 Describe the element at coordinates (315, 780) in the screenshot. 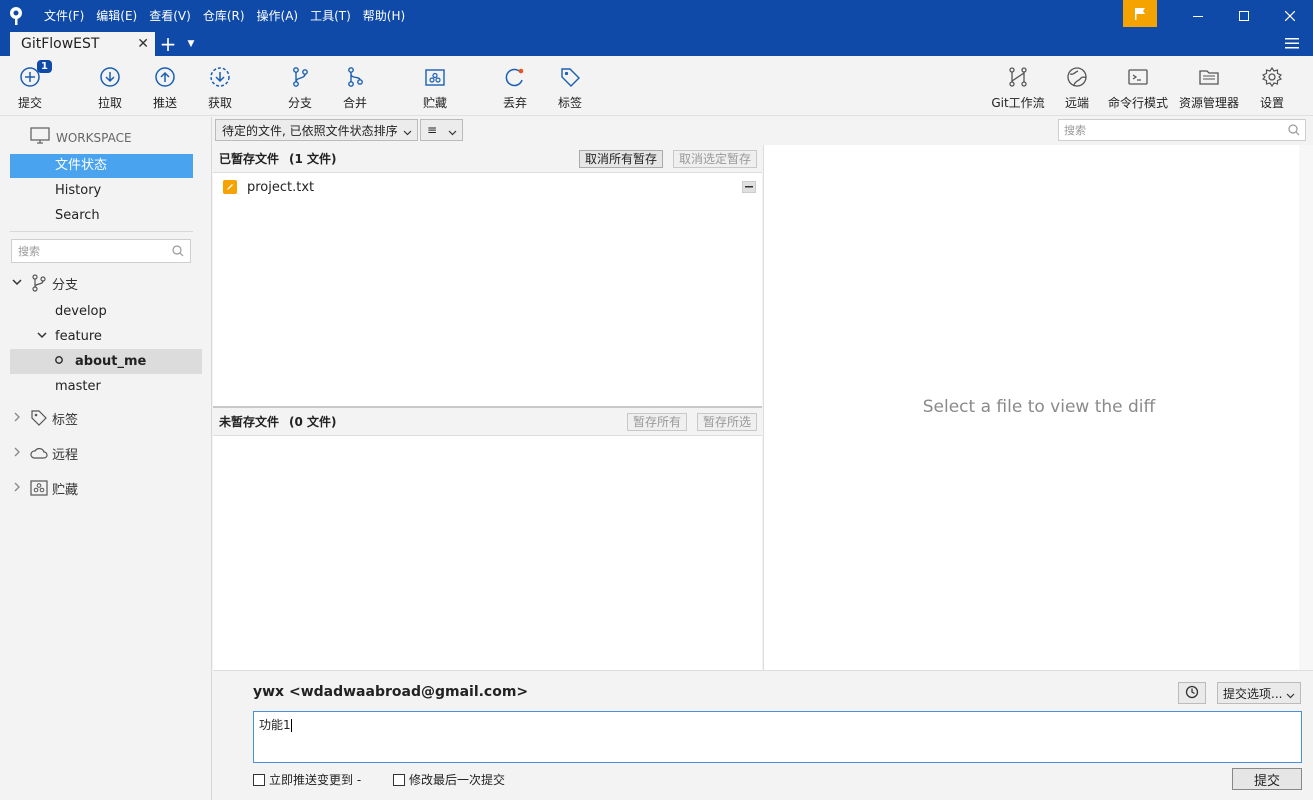

I see `push-immediately-label: 立即推送变更到 -` at that location.